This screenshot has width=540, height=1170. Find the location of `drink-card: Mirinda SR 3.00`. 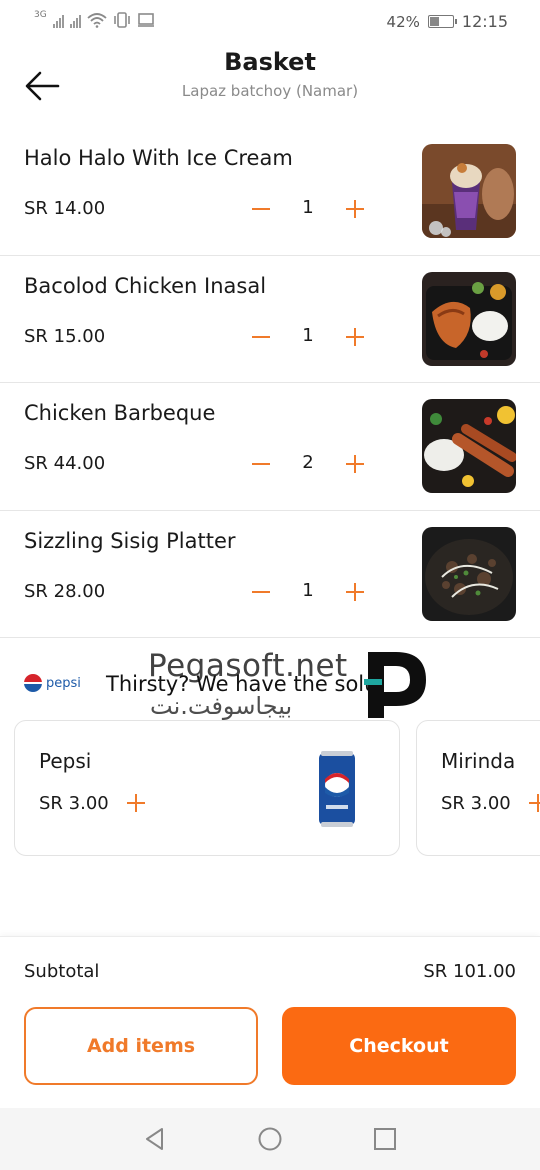

drink-card: Mirinda SR 3.00 is located at coordinates (478, 788).